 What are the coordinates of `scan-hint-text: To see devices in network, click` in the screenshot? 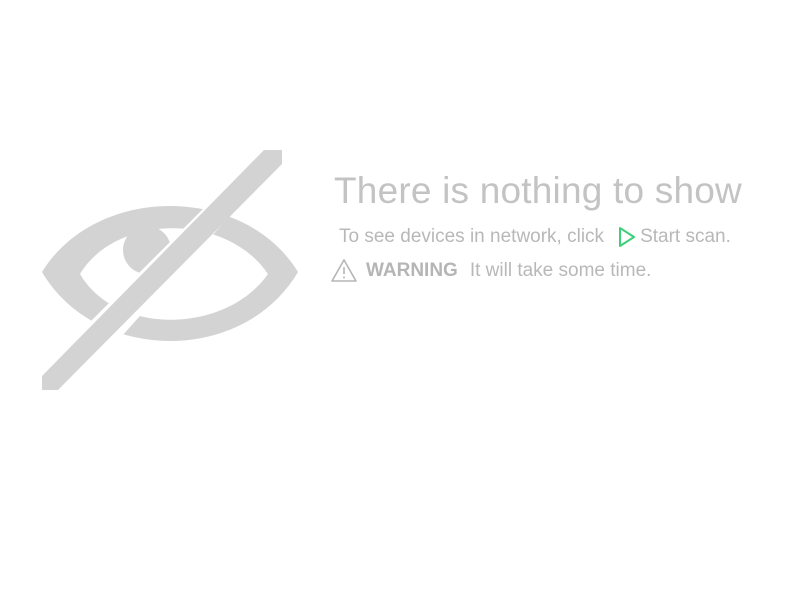 It's located at (472, 236).